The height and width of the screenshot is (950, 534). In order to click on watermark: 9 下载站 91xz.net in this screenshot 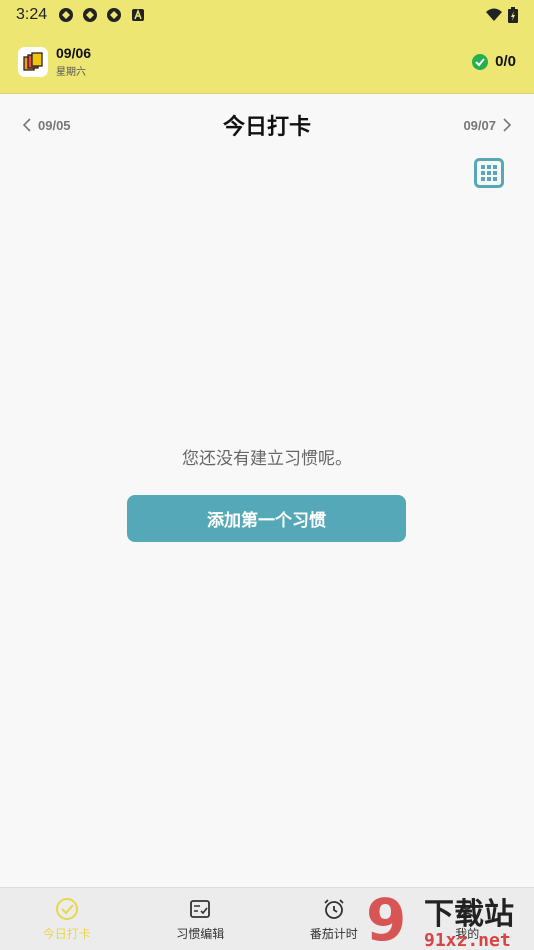, I will do `click(449, 918)`.